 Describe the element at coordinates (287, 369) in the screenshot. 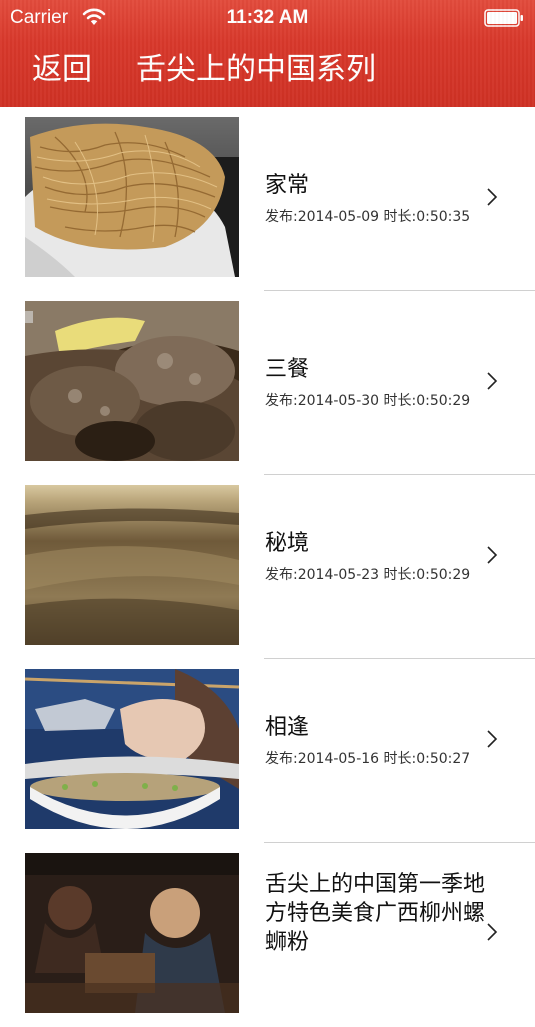

I see `episode-title: 三餐` at that location.